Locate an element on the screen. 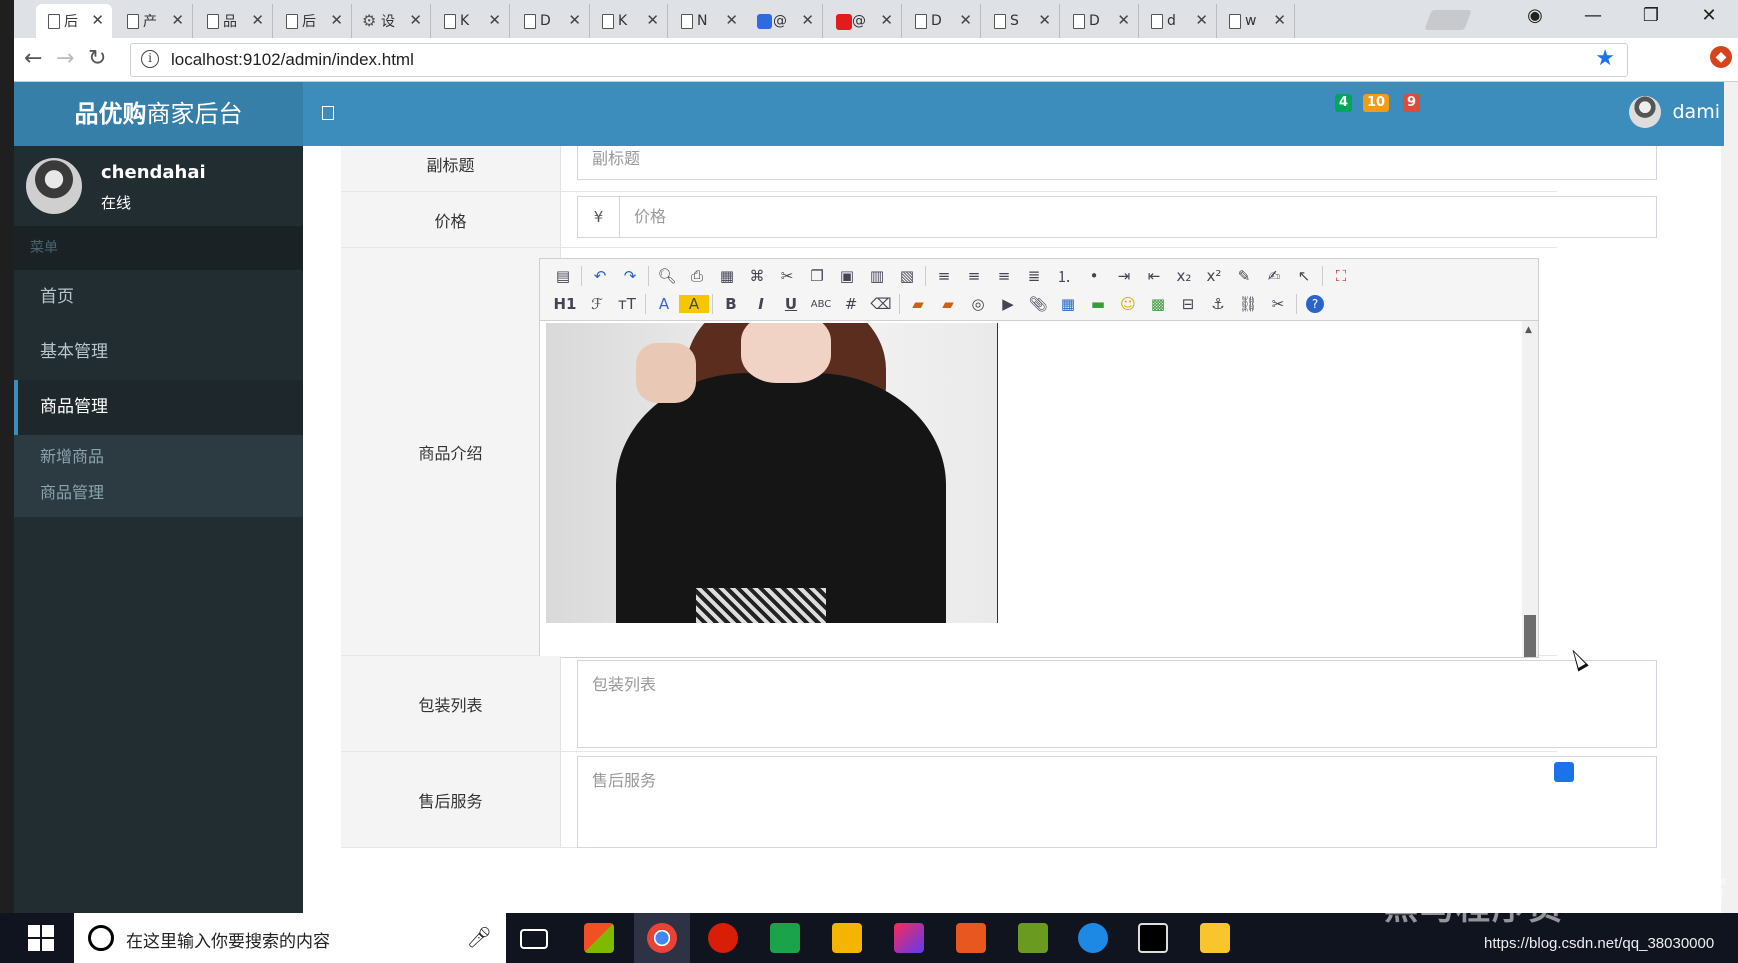 This screenshot has height=963, width=1738. page-scrollbar is located at coordinates (1731, 497).